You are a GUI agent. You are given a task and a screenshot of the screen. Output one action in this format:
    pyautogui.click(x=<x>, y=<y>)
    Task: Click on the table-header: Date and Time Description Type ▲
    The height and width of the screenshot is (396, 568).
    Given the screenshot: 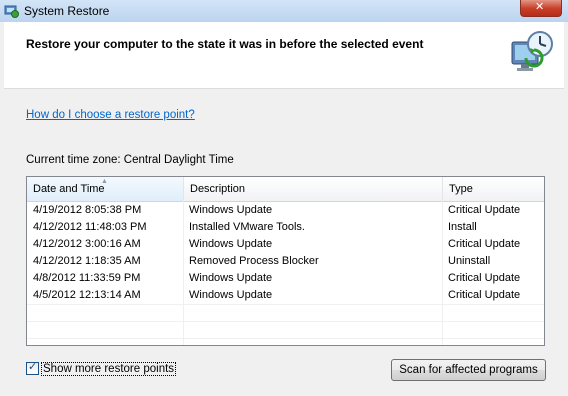 What is the action you would take?
    pyautogui.click(x=285, y=189)
    